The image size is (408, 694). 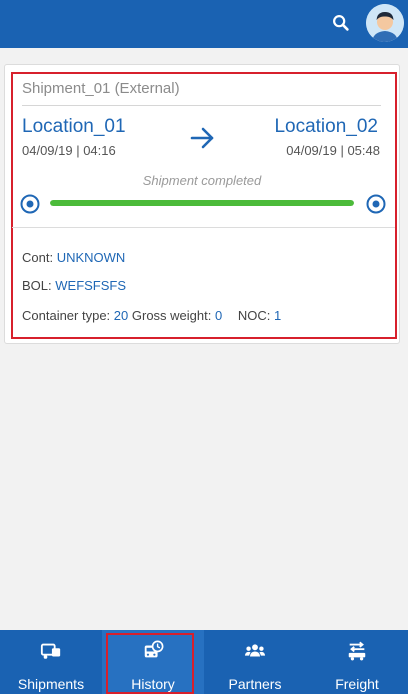 I want to click on origin-datetime: 04/09/19 | 04:16, so click(x=69, y=150).